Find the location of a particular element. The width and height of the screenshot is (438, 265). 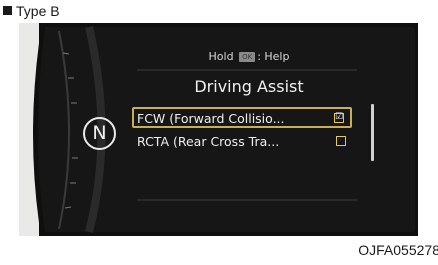

menu-title: Driving Assist is located at coordinates (249, 86).